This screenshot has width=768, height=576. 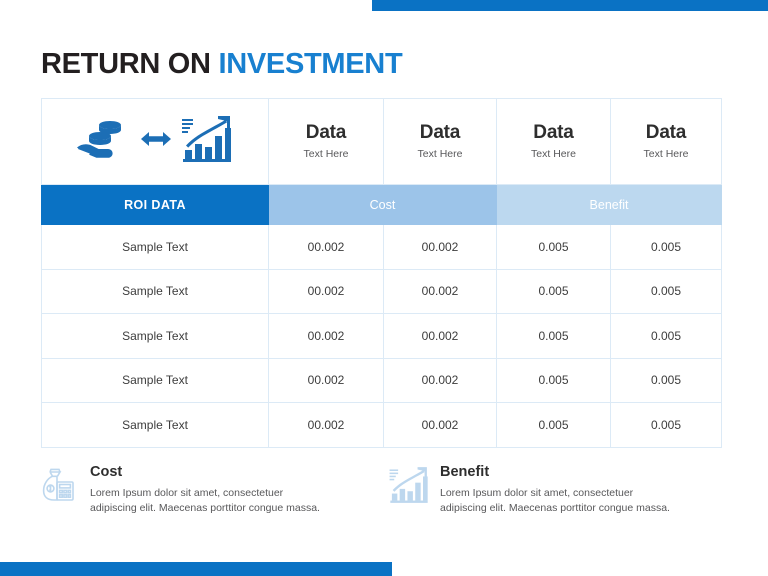 I want to click on column-header-3-sub: Text Here, so click(x=553, y=153).